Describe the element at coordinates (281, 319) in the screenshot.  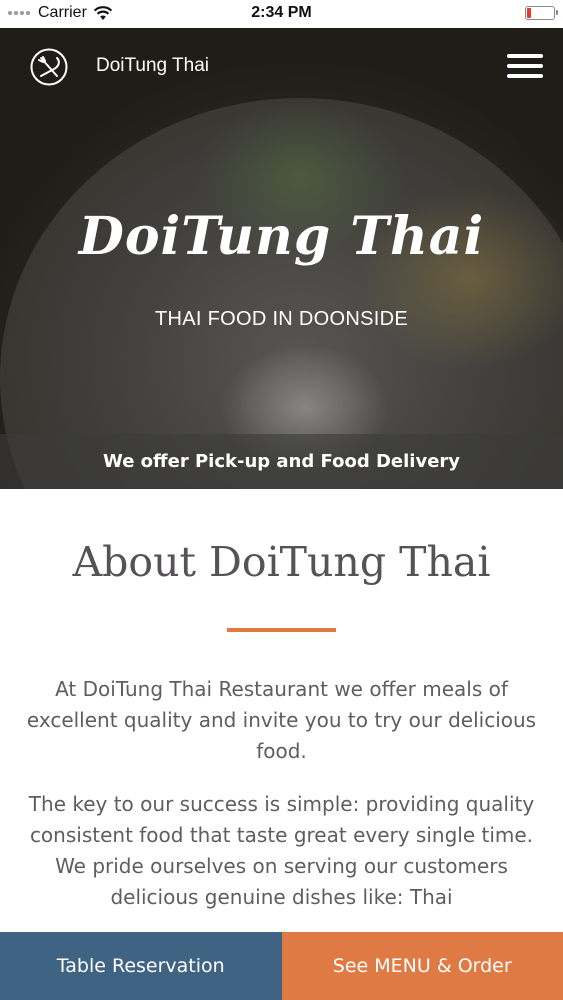
I see `hero-subtitle: THAI FOOD IN DOONSIDE` at that location.